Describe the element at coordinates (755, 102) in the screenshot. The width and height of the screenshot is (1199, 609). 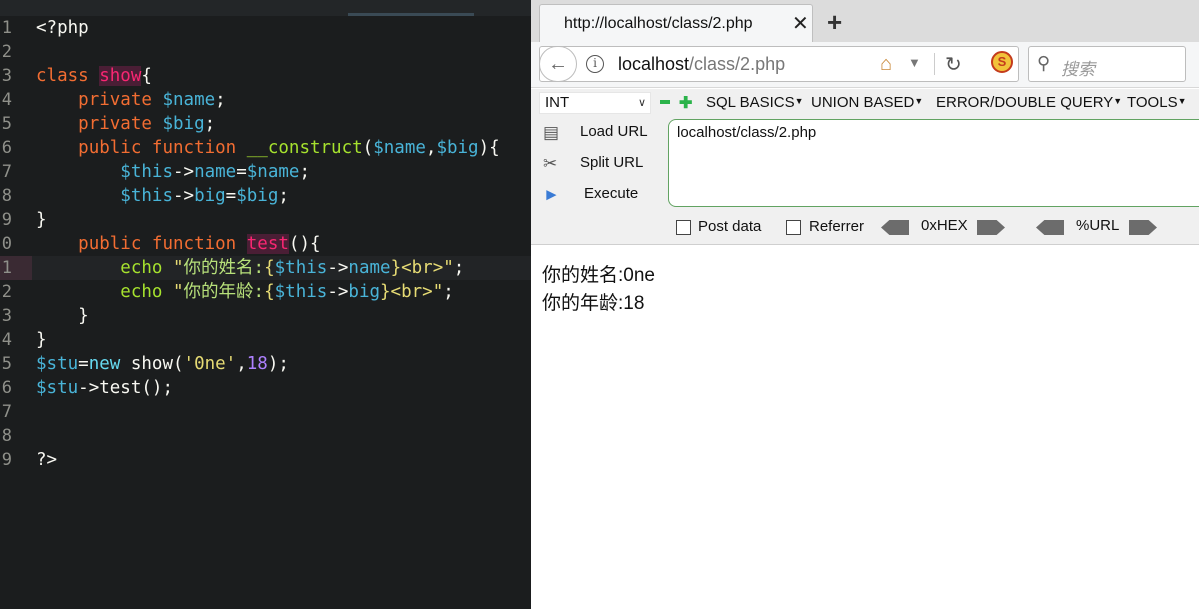
I see `menu-sql-basics: SQL BASICS▼` at that location.